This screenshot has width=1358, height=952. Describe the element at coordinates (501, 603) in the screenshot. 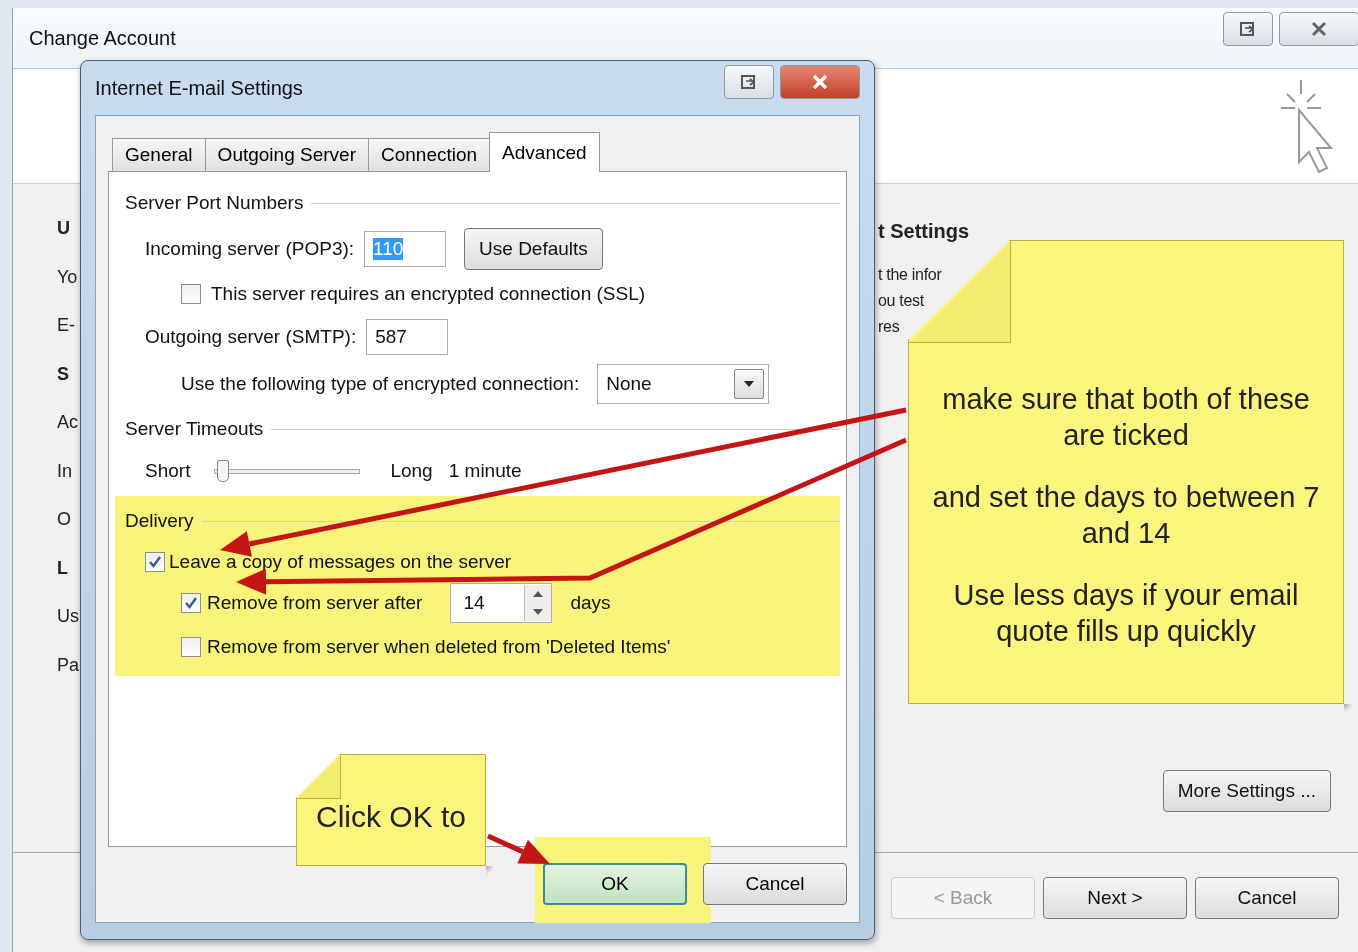

I see `spin-field: 14` at that location.